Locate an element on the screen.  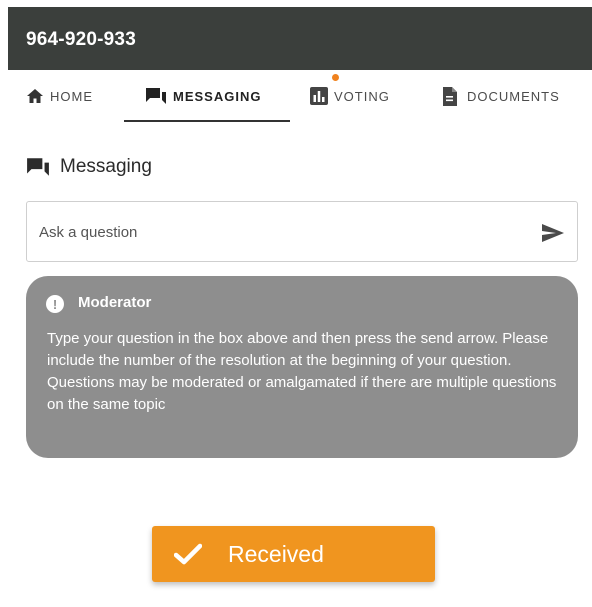
moderator-header: ! Moderator is located at coordinates (98, 302).